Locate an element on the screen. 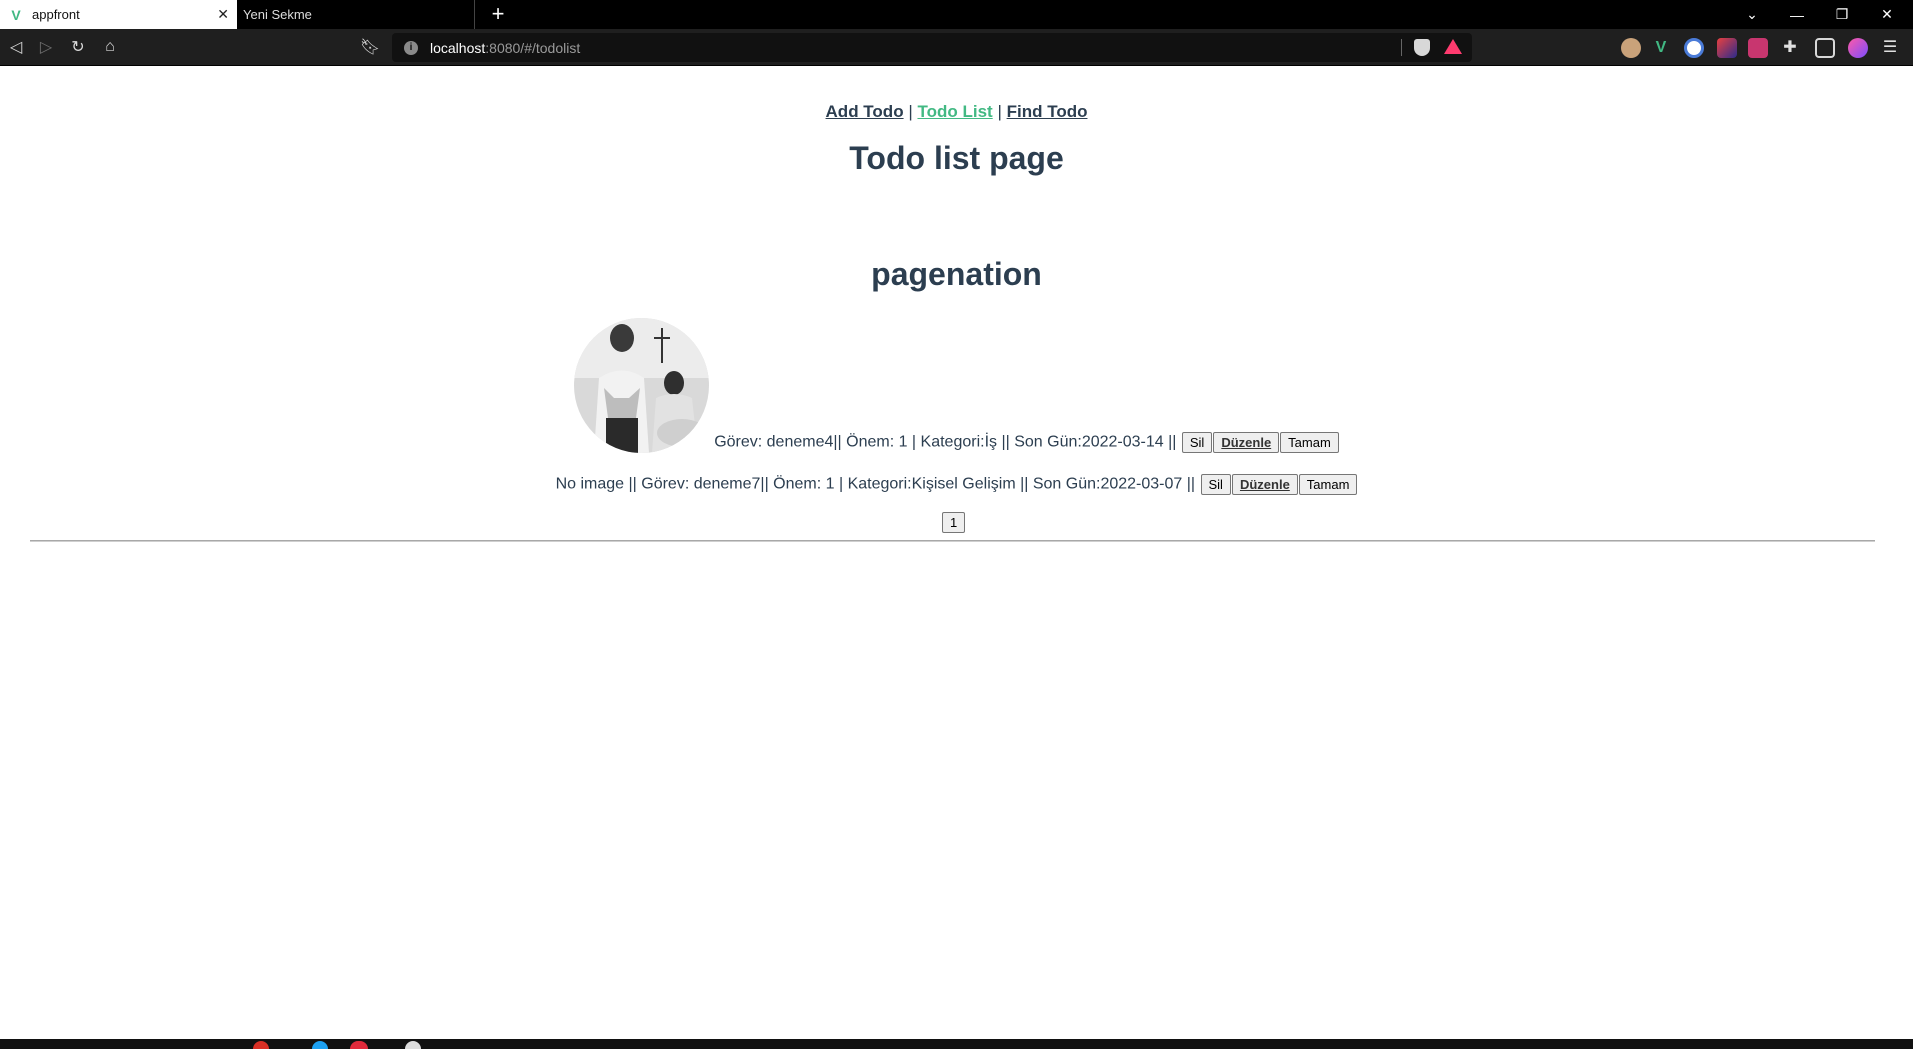 Image resolution: width=1913 pixels, height=1049 pixels. os-taskbar is located at coordinates (956, 1044).